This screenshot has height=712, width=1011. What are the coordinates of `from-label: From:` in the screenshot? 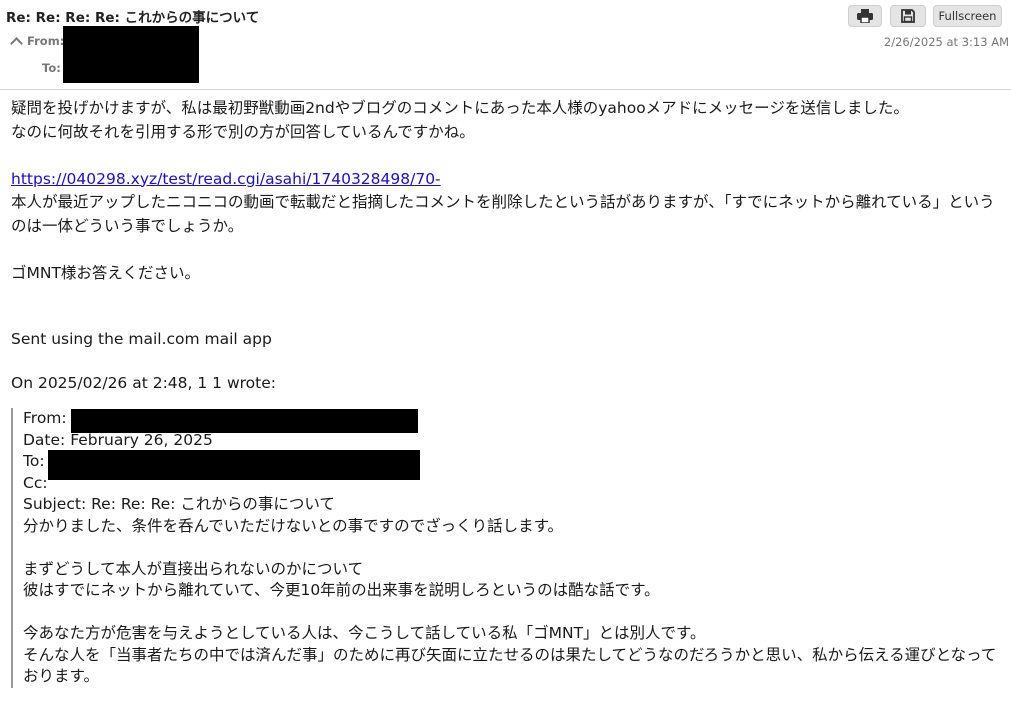 It's located at (46, 41).